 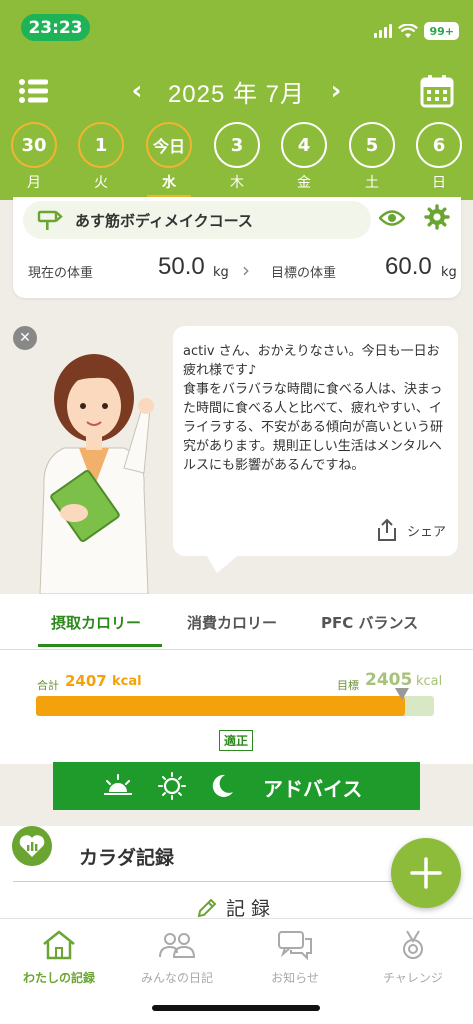 What do you see at coordinates (176, 978) in the screenshot?
I see `nav-label: みんなの日記` at bounding box center [176, 978].